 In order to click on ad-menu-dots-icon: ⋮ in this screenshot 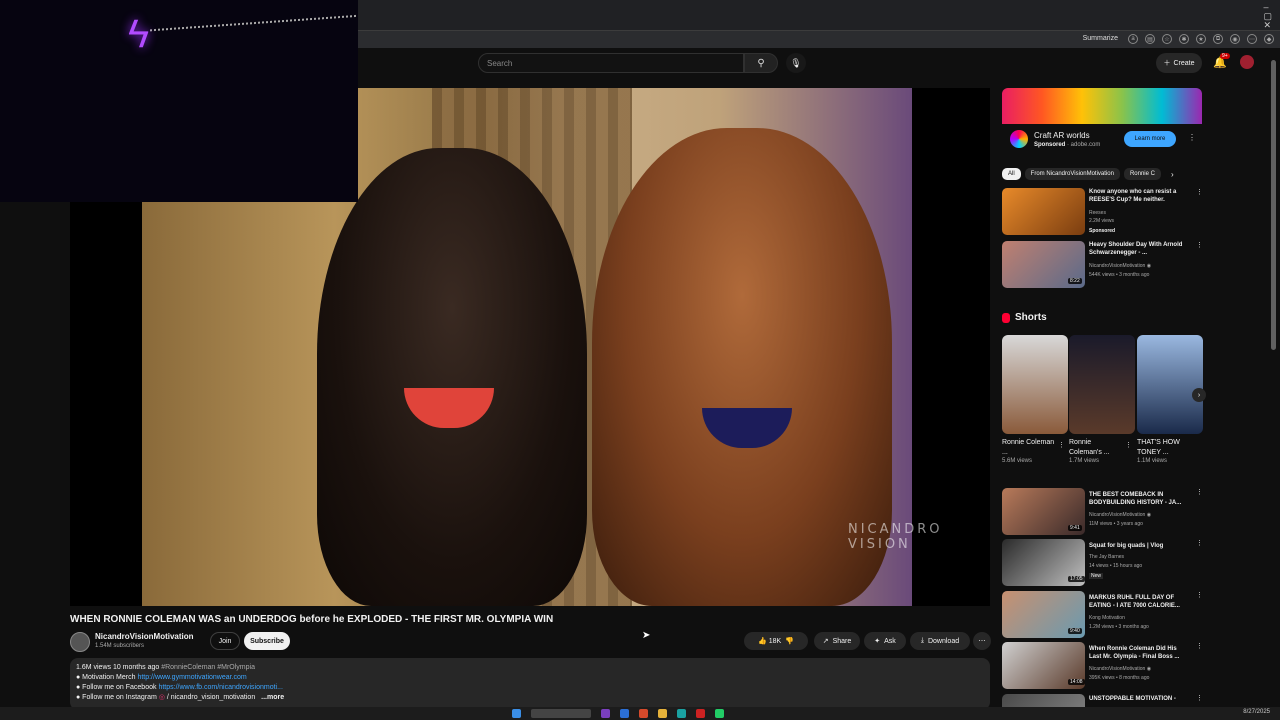, I will do `click(1192, 137)`.